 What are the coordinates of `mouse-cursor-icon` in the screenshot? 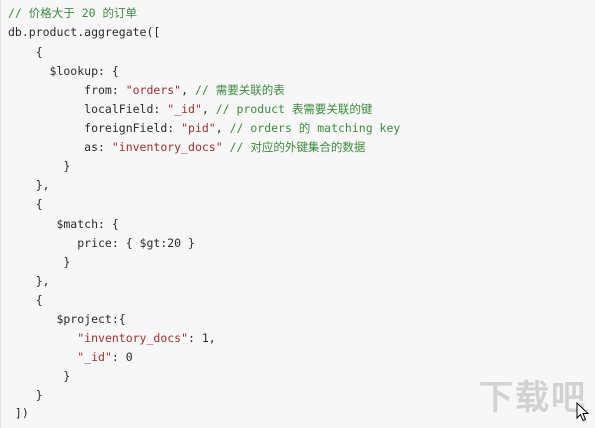 It's located at (583, 412).